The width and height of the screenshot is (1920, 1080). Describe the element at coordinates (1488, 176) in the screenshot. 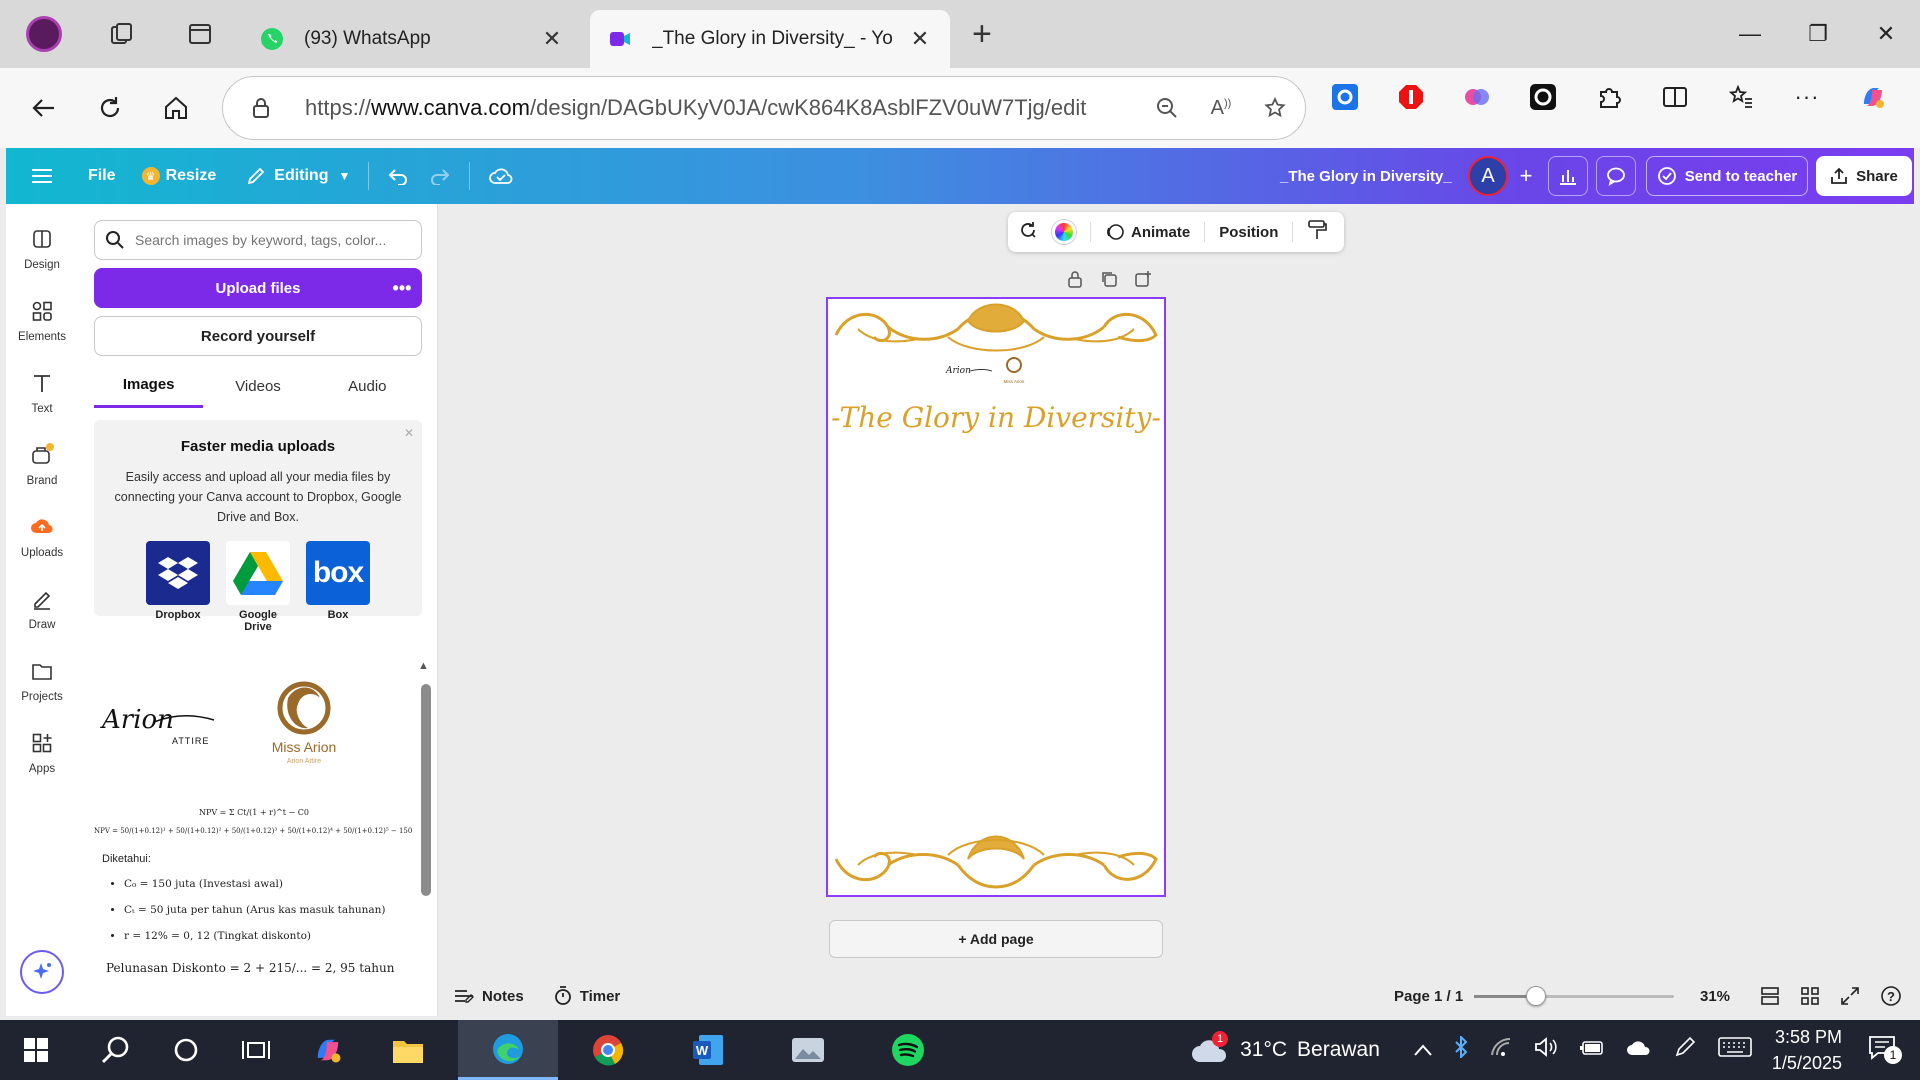

I see `avatar: A` at that location.